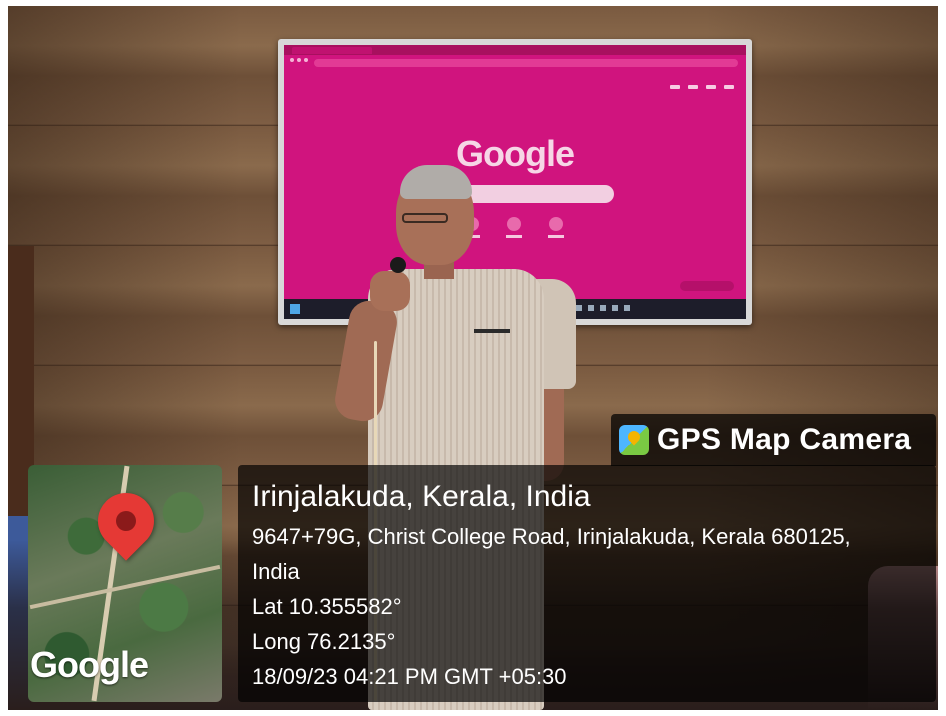 This screenshot has width=946, height=716. I want to click on longitude: Long 76.2135°, so click(324, 641).